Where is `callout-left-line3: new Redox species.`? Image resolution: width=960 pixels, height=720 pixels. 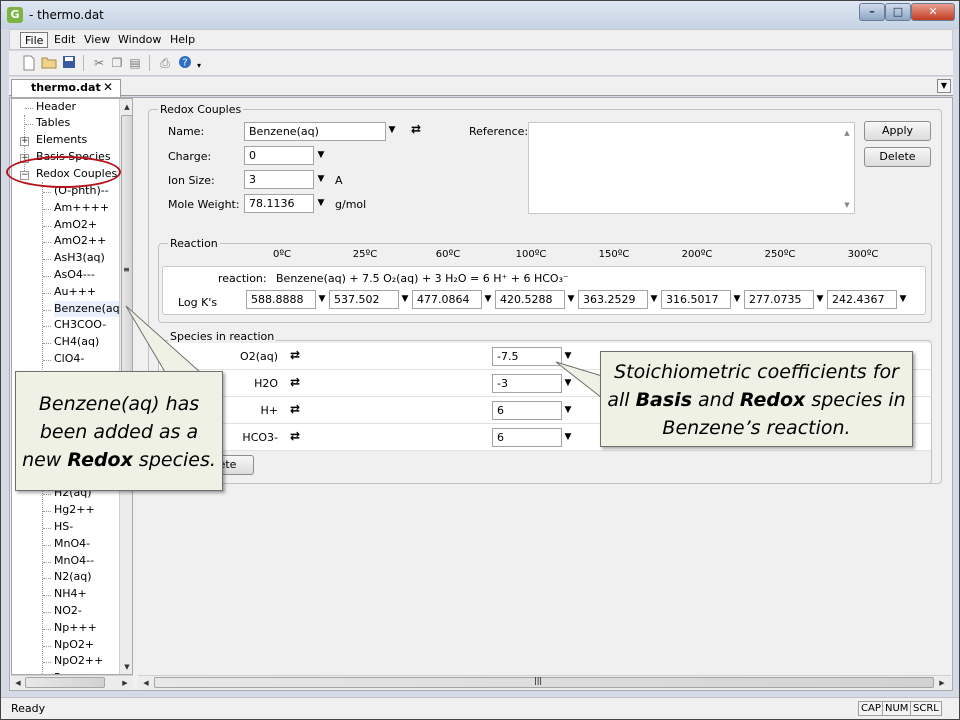
callout-left-line3: new Redox species. is located at coordinates (119, 460).